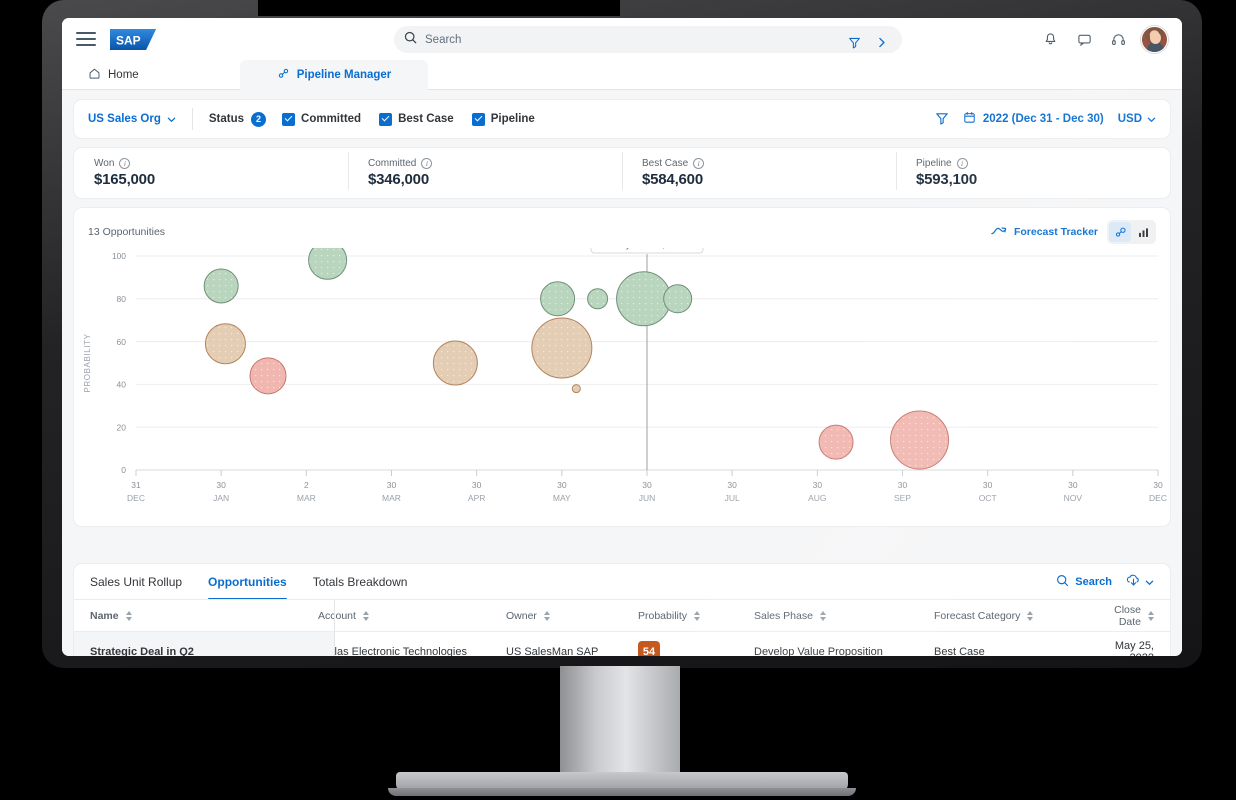 Image resolution: width=1236 pixels, height=800 pixels. Describe the element at coordinates (204, 616) in the screenshot. I see `column-header-name: Name` at that location.